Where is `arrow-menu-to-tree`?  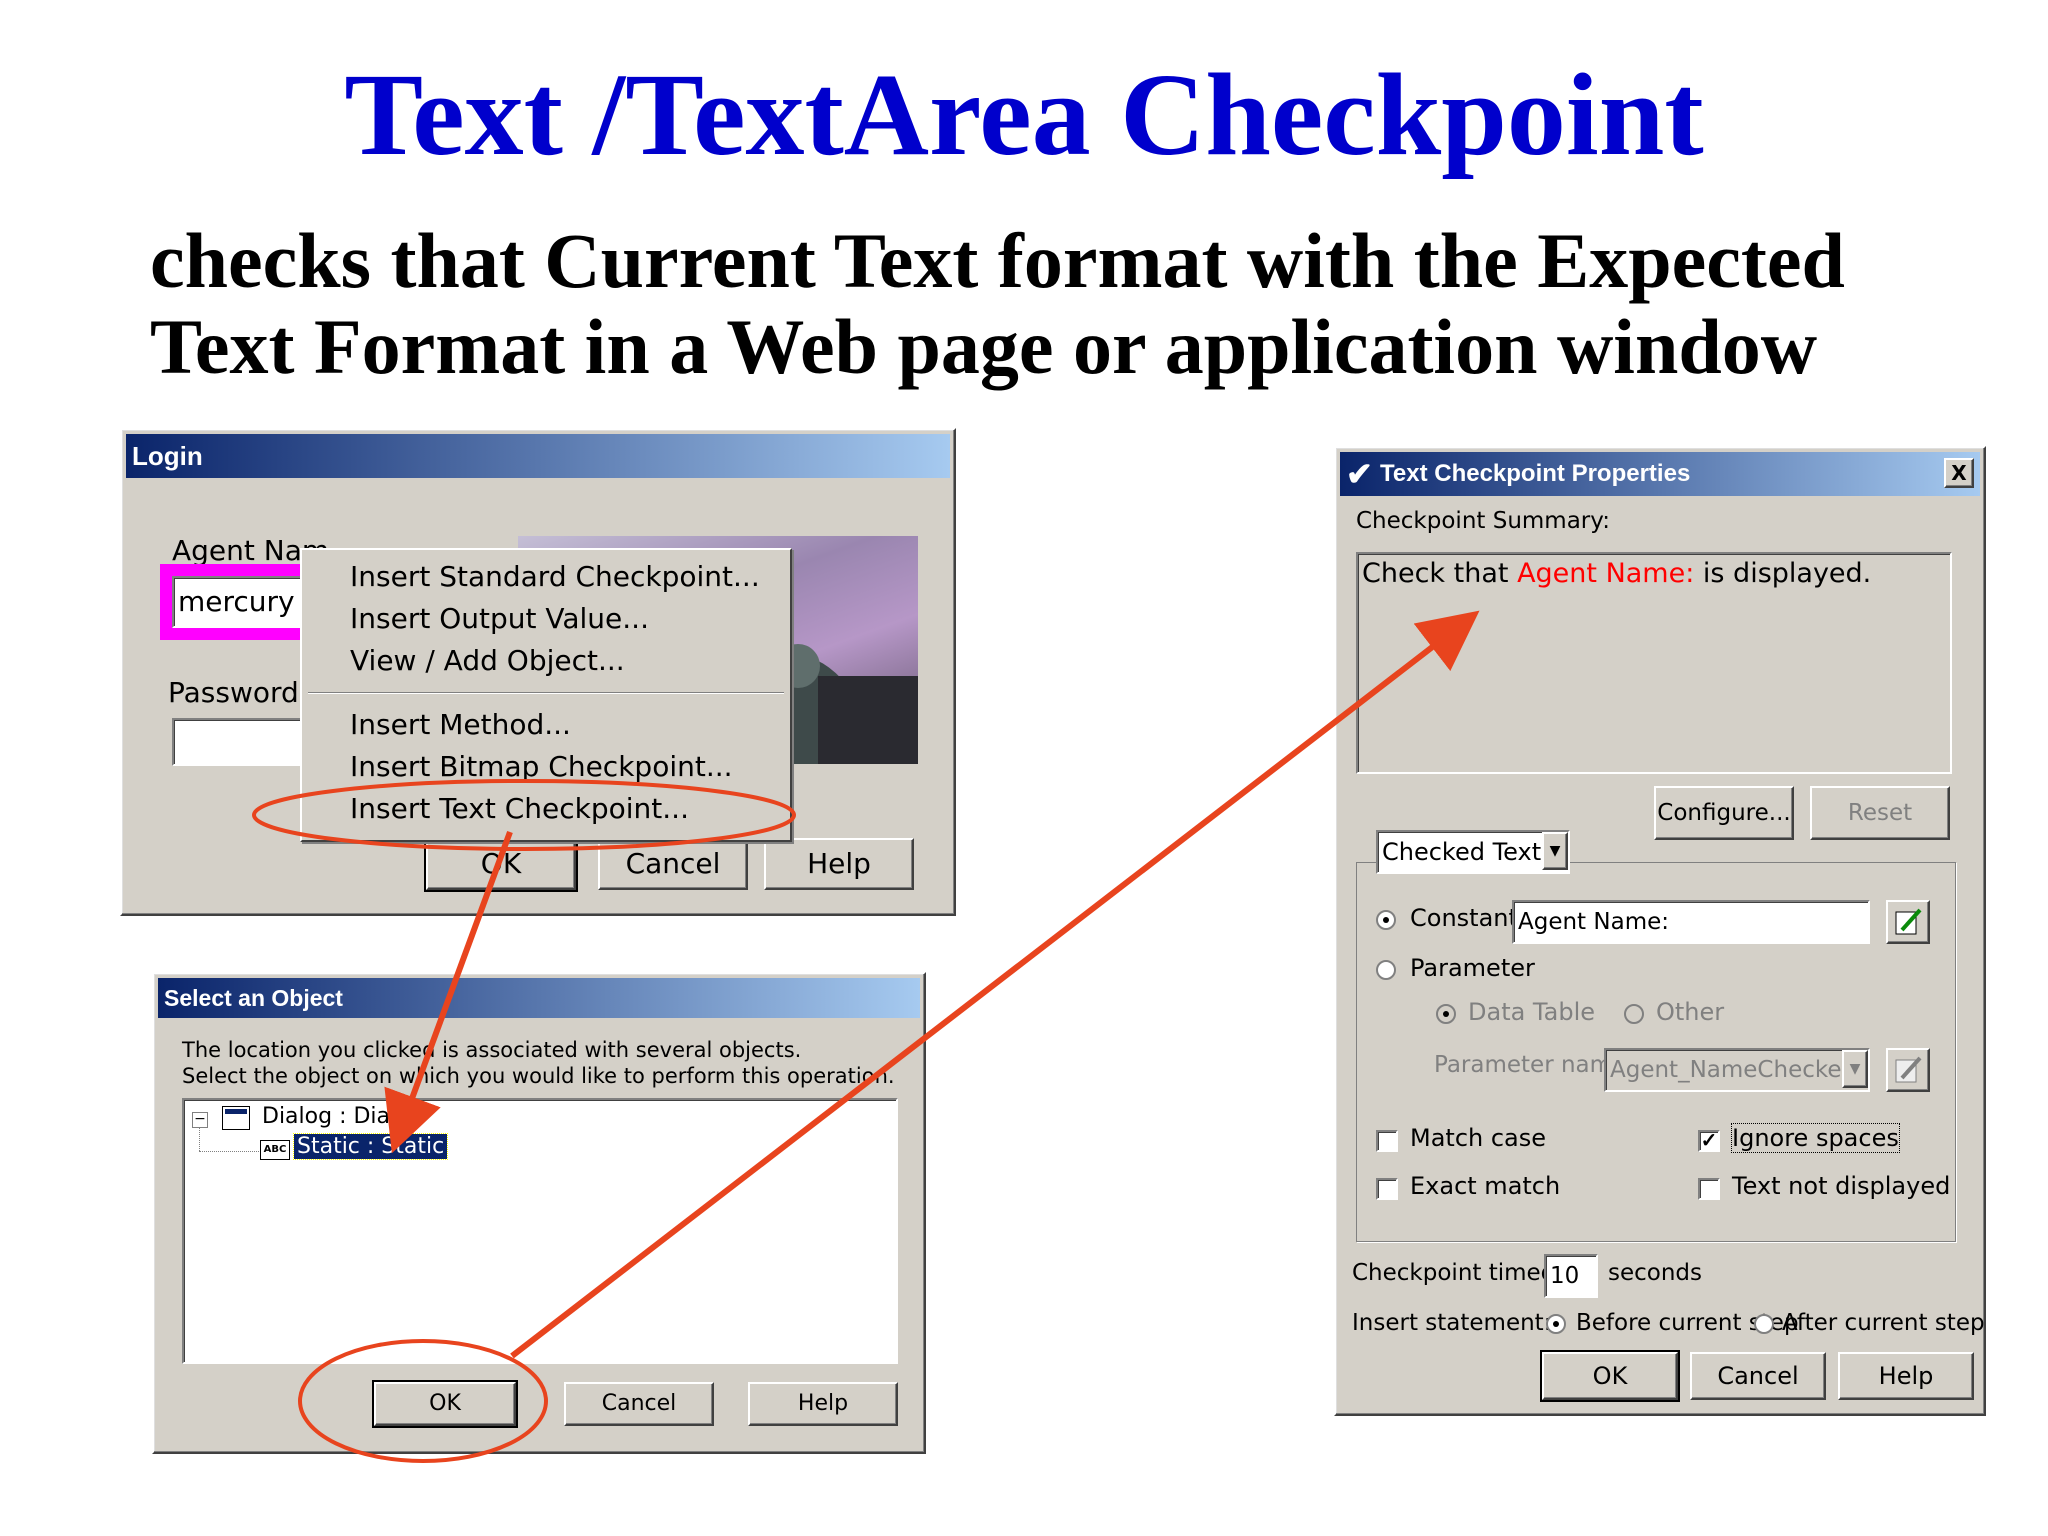
arrow-menu-to-tree is located at coordinates (448, 992).